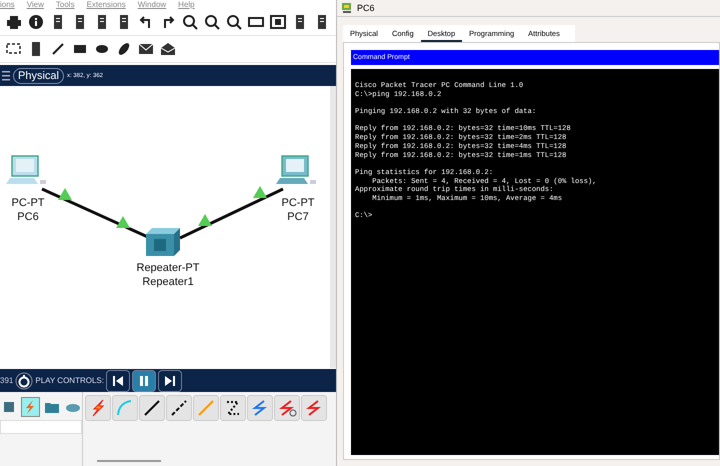 This screenshot has width=720, height=466. Describe the element at coordinates (65, 4) in the screenshot. I see `menu-item: Tools` at that location.